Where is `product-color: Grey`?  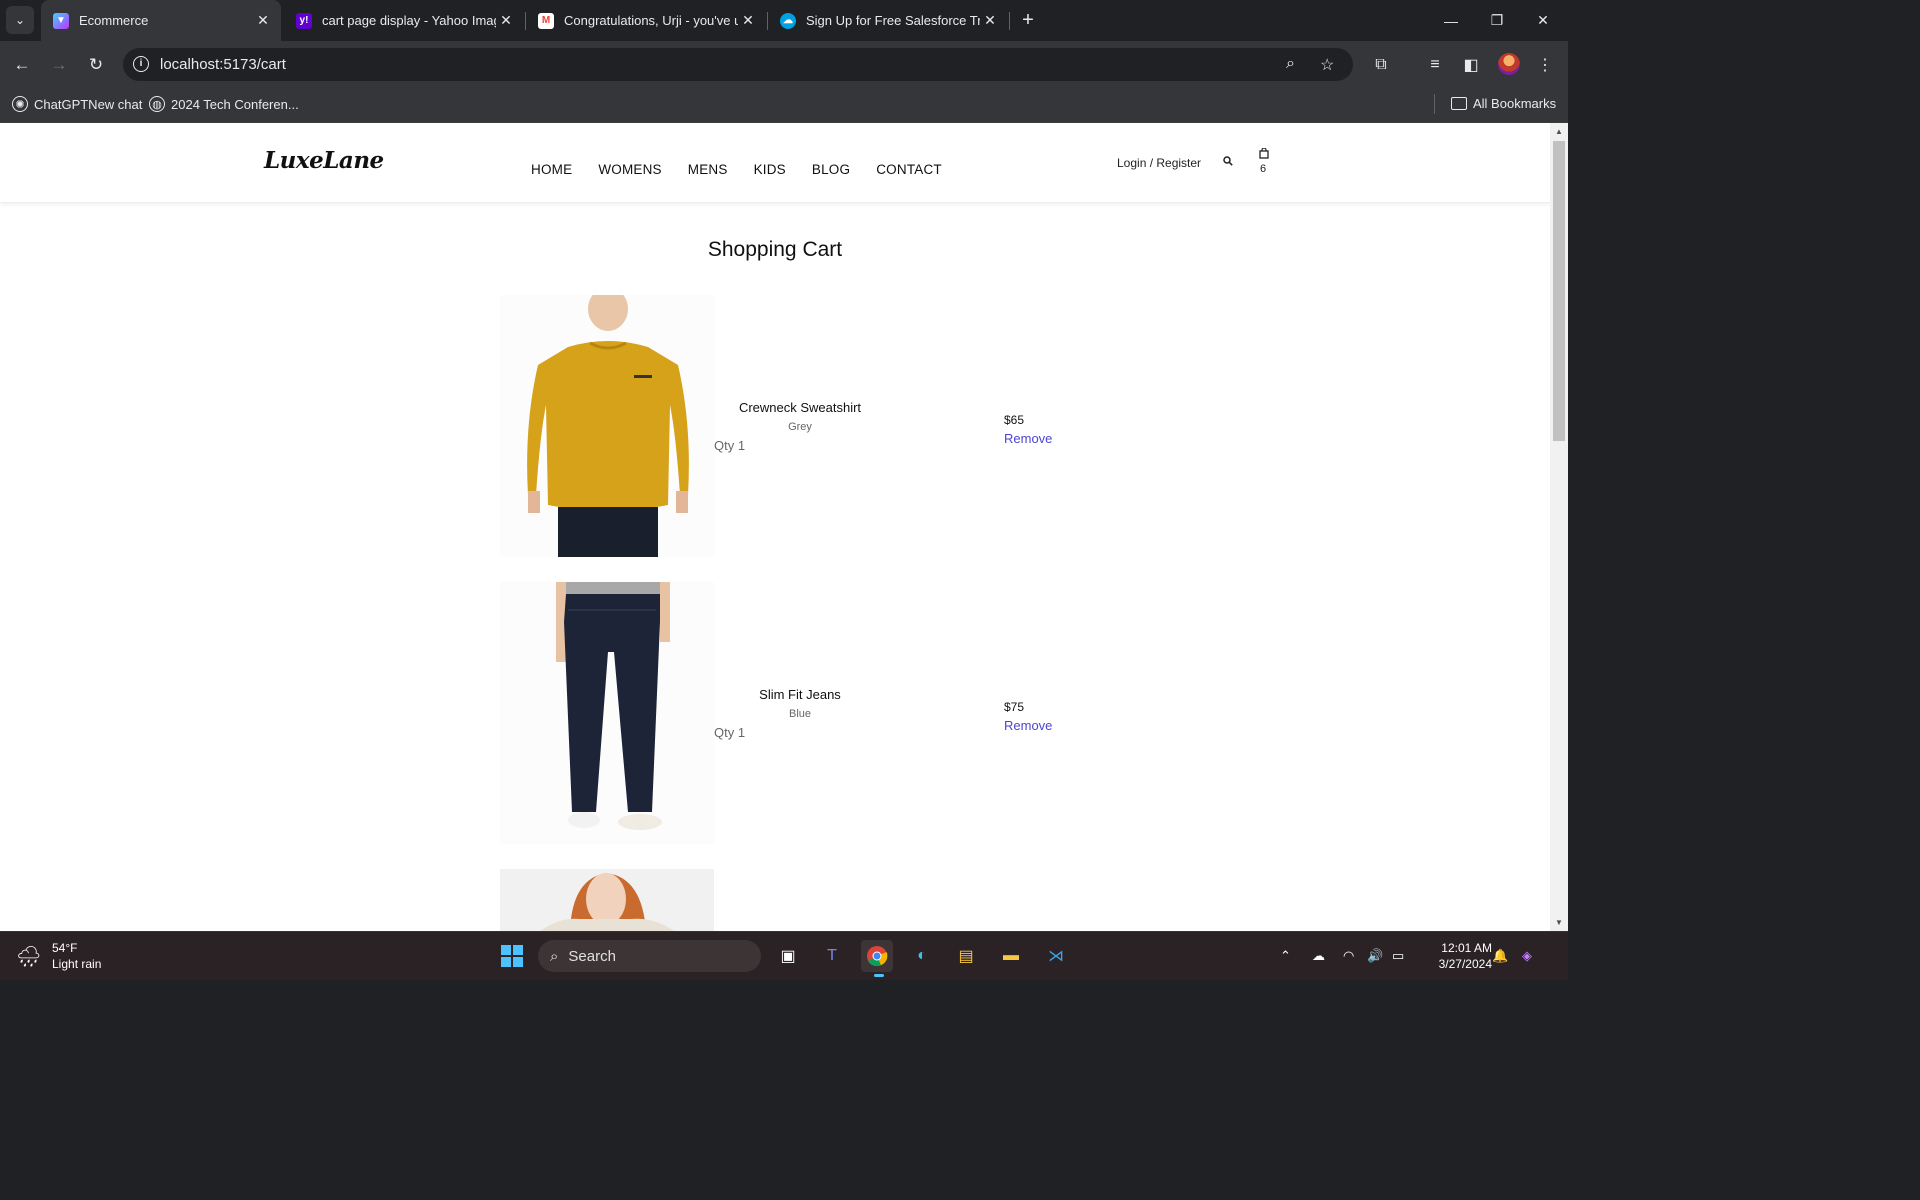 product-color: Grey is located at coordinates (800, 427).